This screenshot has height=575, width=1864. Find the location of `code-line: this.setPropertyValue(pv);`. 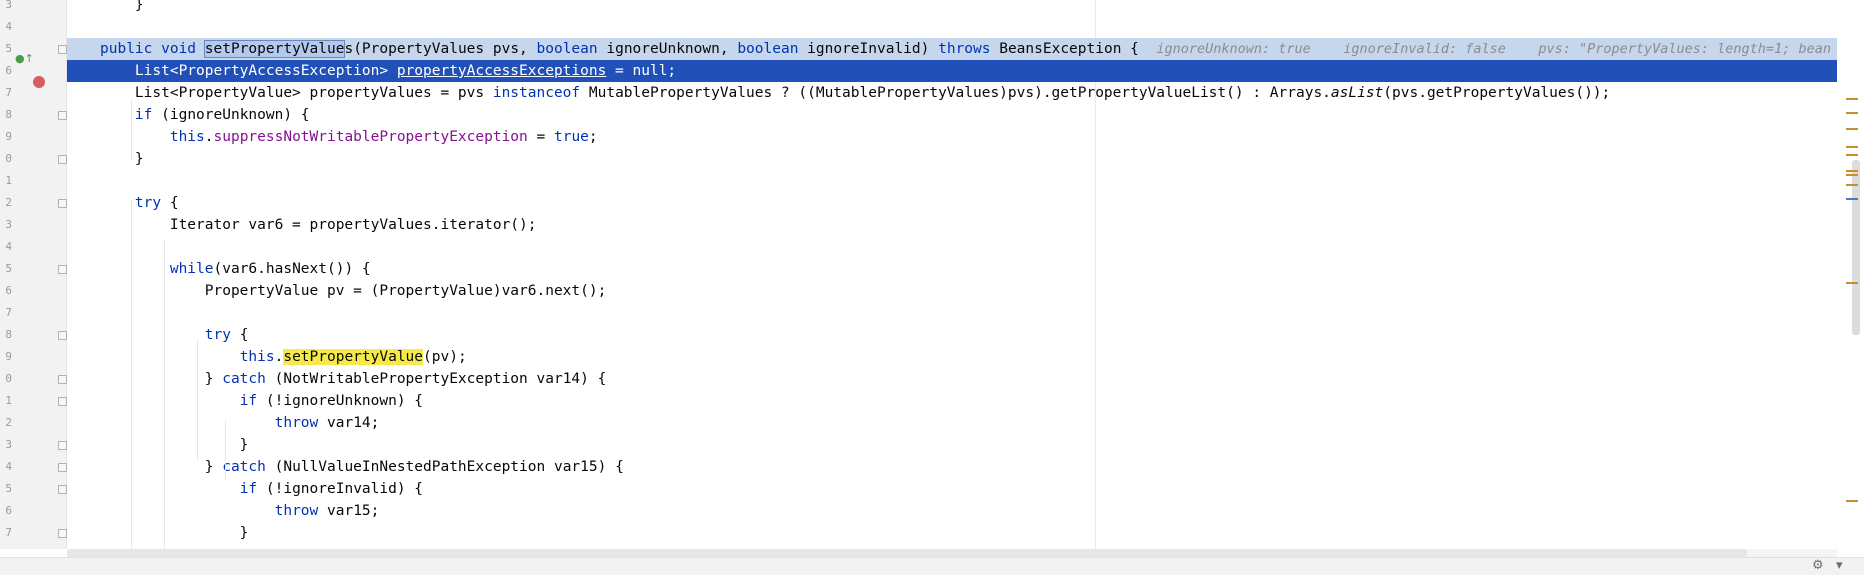

code-line: this.setPropertyValue(pv); is located at coordinates (952, 357).